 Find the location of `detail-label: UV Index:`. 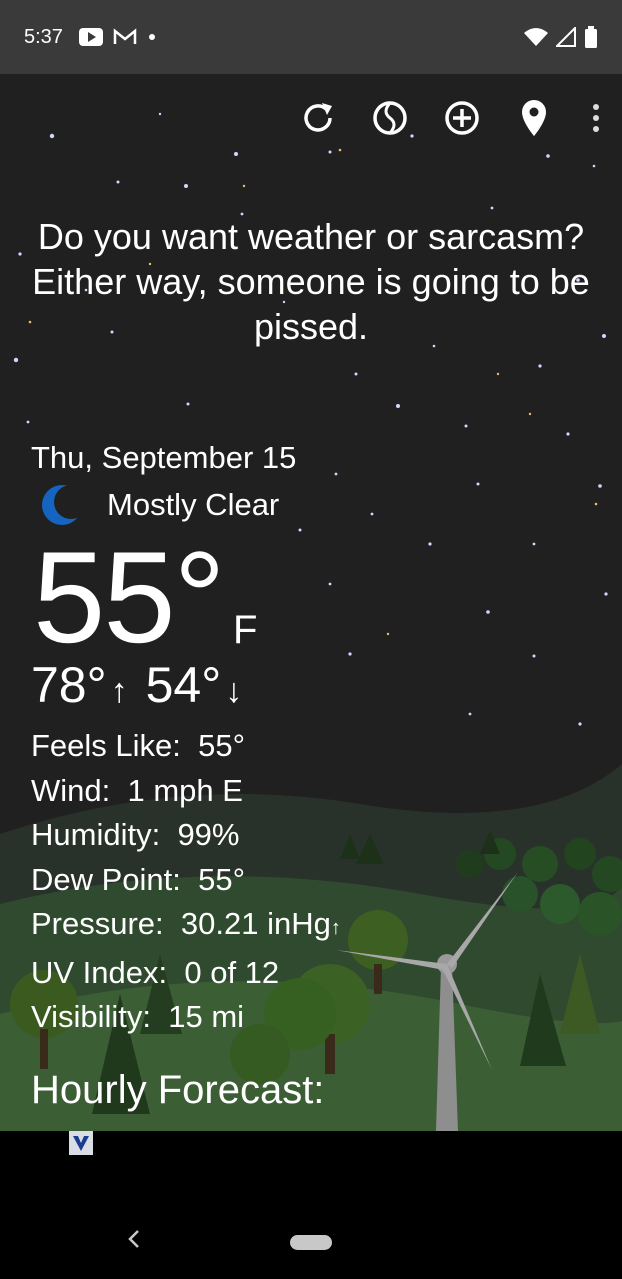

detail-label: UV Index: is located at coordinates (99, 972).